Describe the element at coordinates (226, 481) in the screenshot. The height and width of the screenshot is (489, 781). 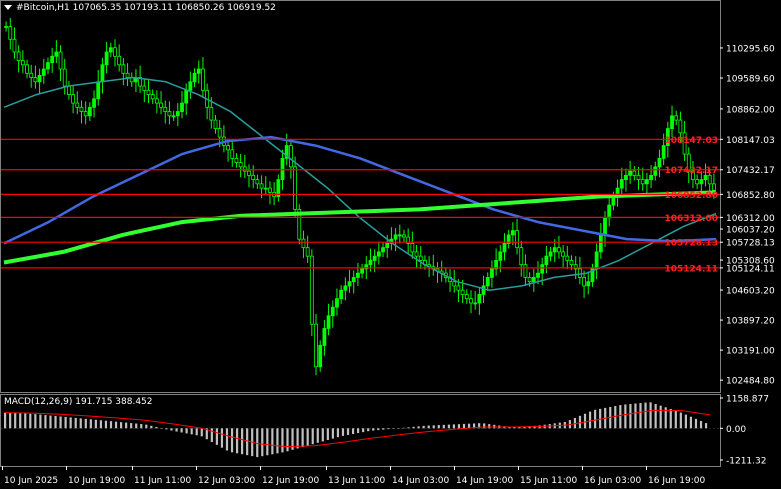
I see `time-tick-label: 12 Jun 03:00` at that location.